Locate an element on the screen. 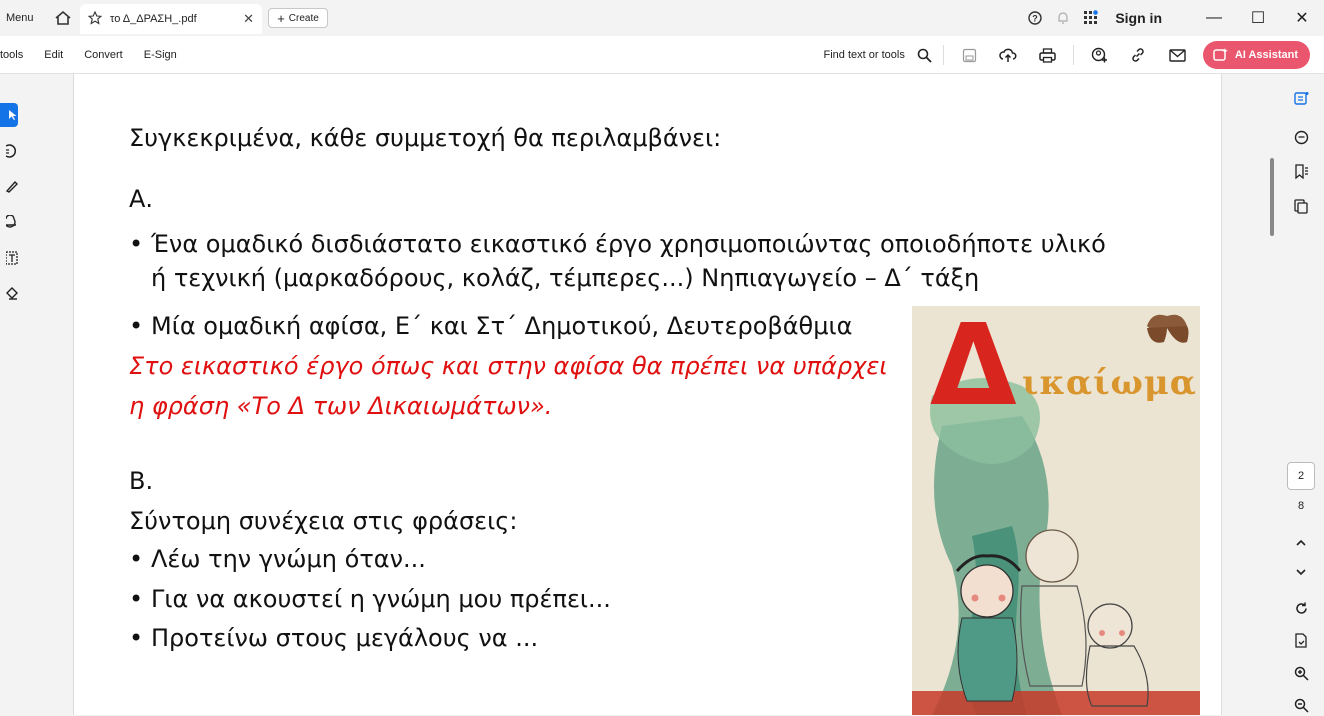  help-icon: ? is located at coordinates (1035, 18).